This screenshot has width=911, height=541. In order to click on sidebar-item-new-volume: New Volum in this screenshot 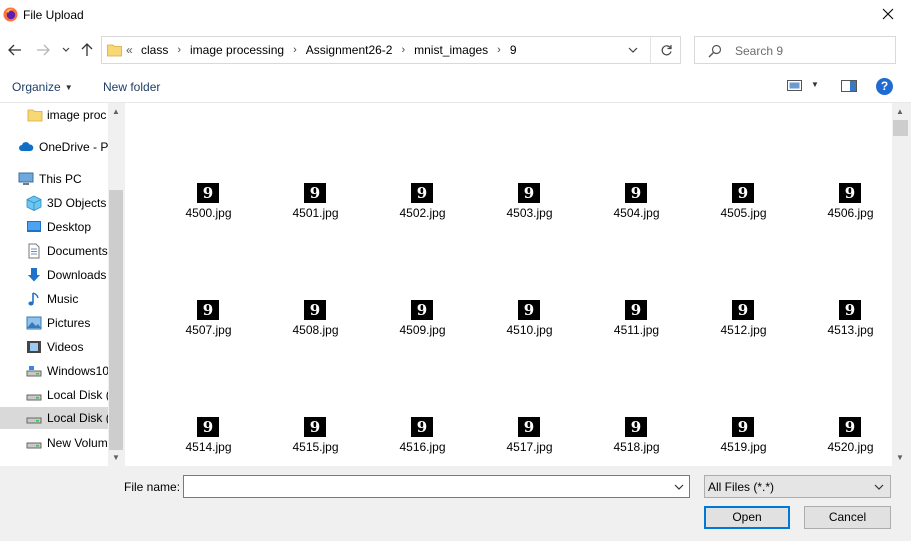, I will do `click(54, 443)`.